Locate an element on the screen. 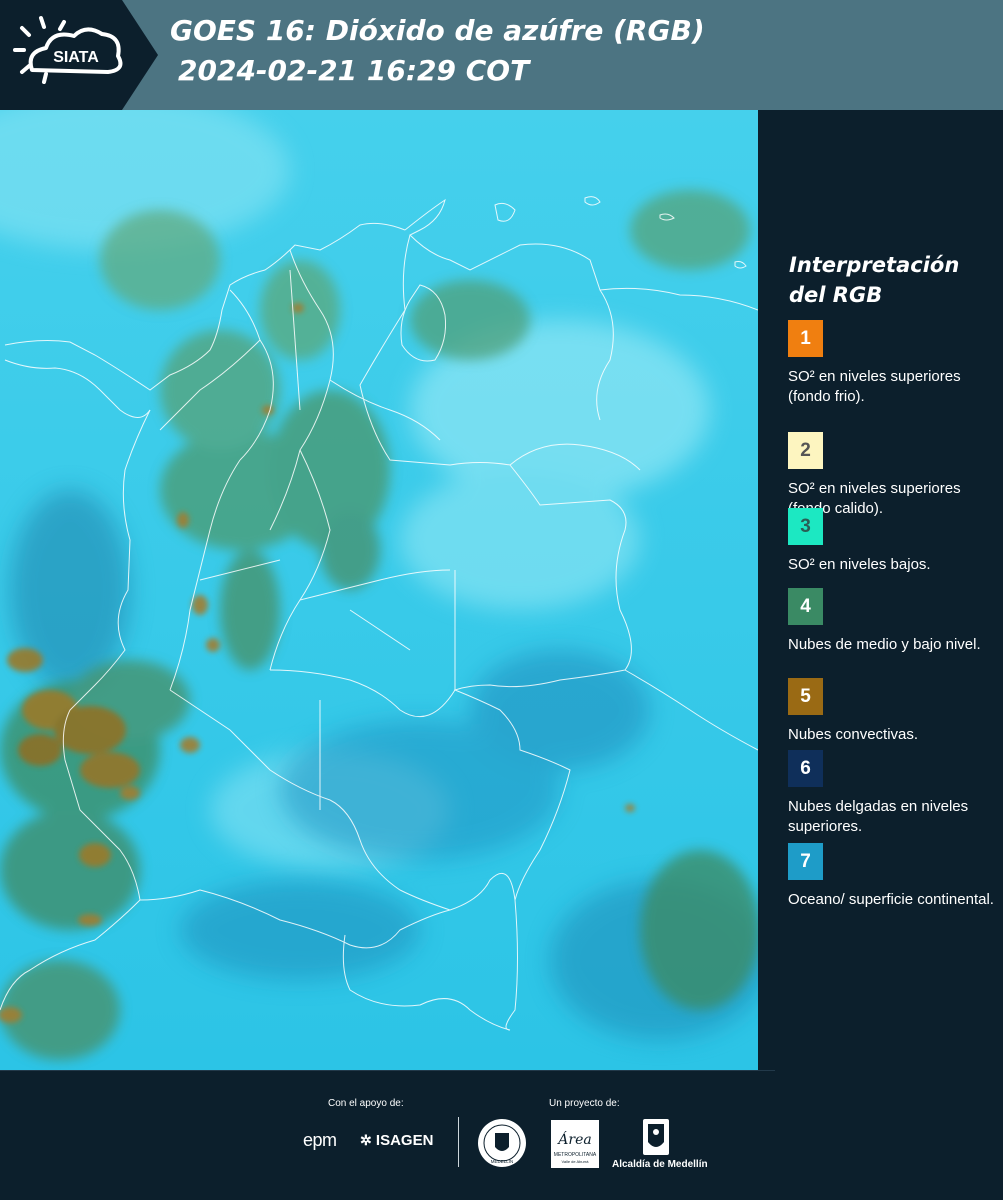 This screenshot has width=1003, height=1200. legend-label-7: Oceano/ superficie continental. is located at coordinates (891, 899).